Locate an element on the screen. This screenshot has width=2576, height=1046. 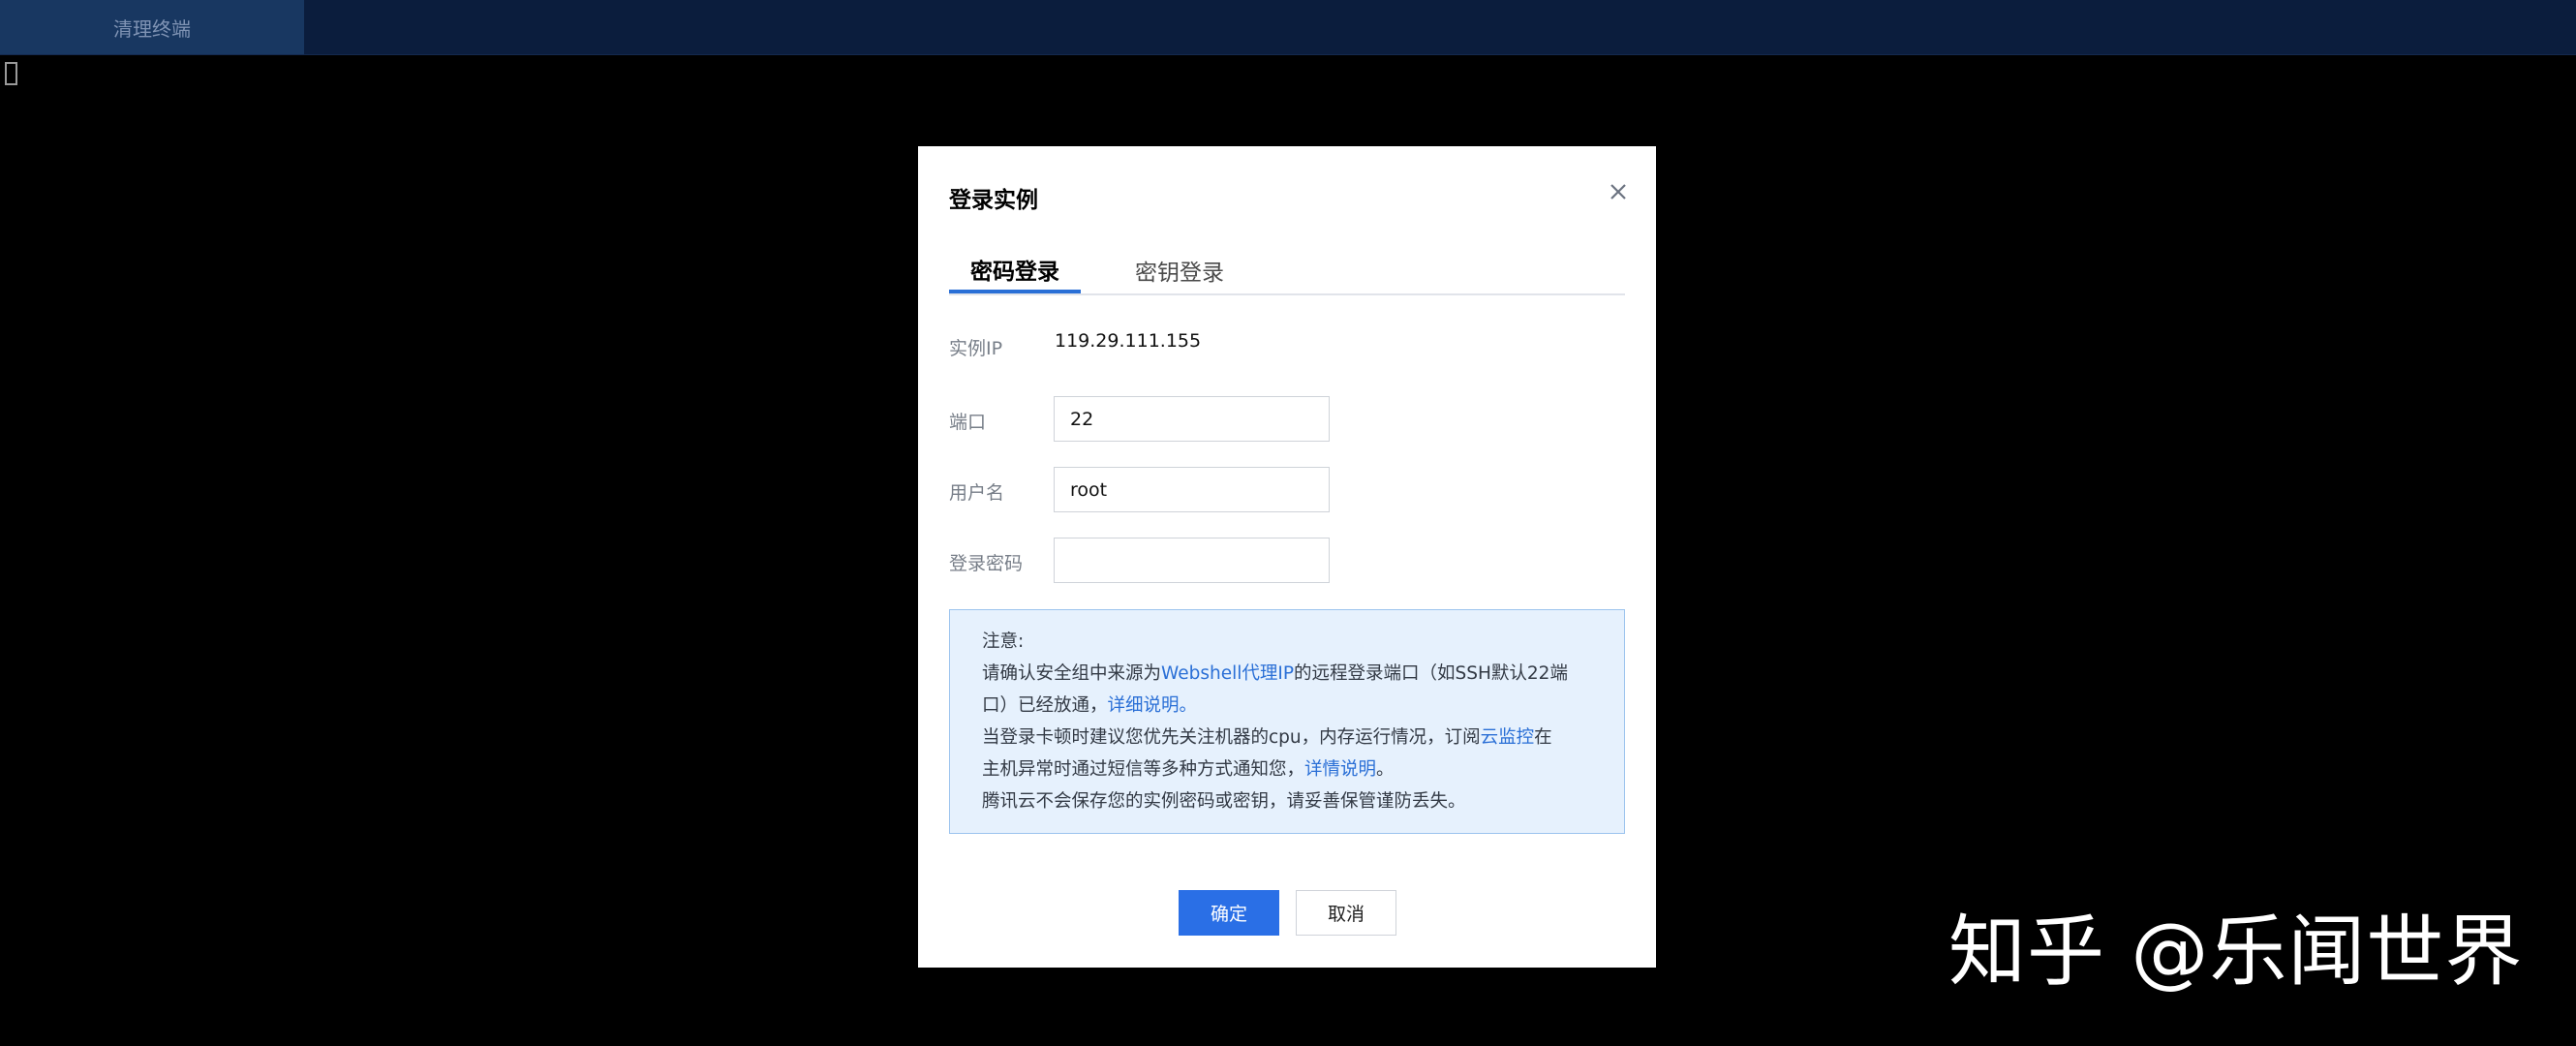
notice-line-2: 口）已经放通，详细说明。 is located at coordinates (1287, 706).